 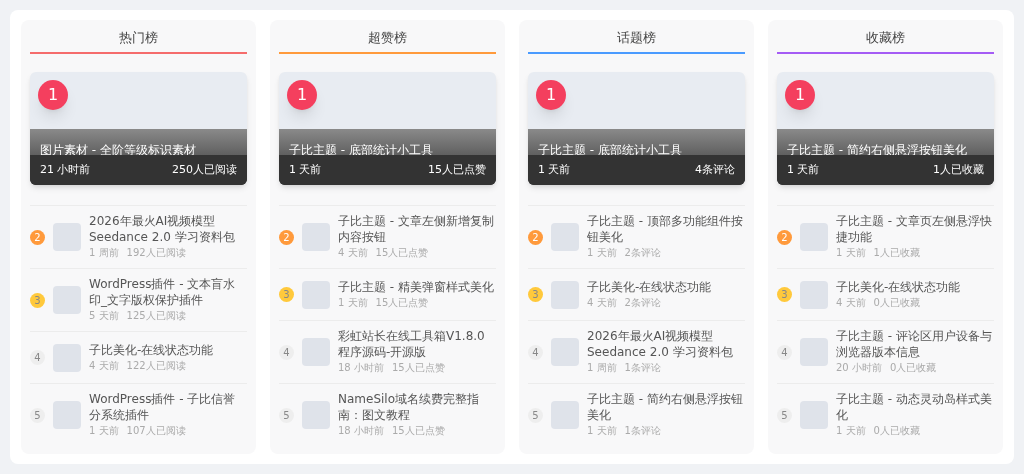 I want to click on post-stat: 1人已收藏, so click(x=896, y=253).